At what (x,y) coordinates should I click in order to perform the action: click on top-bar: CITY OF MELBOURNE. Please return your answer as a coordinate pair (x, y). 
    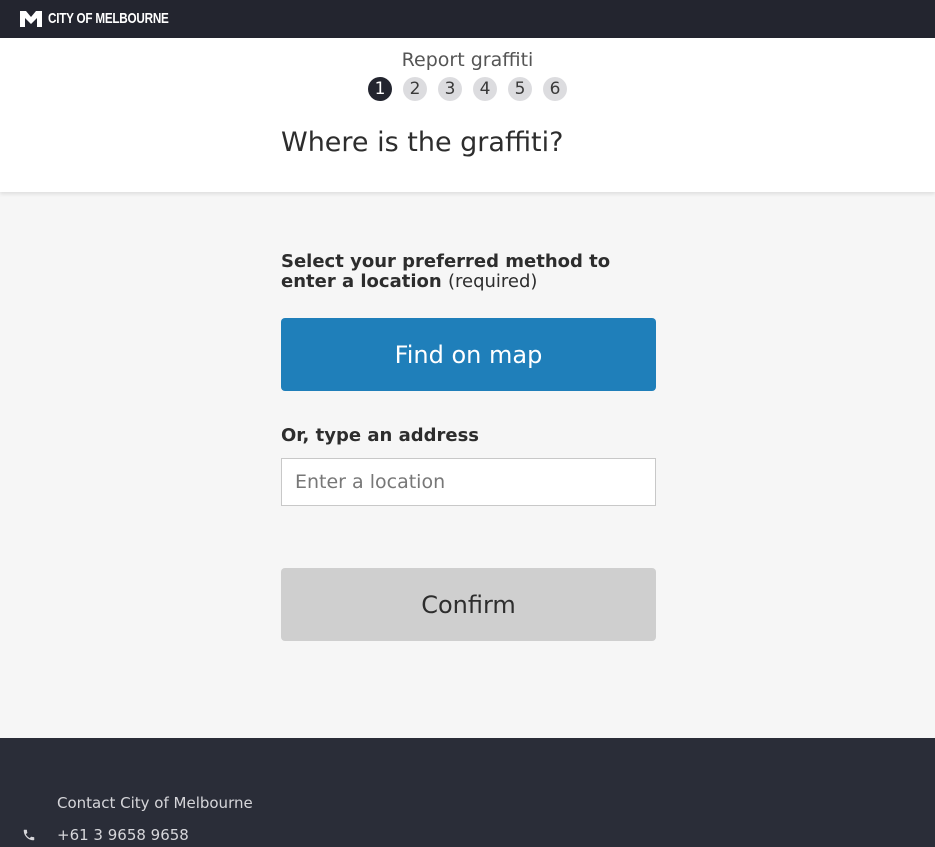
    Looking at the image, I should click on (467, 19).